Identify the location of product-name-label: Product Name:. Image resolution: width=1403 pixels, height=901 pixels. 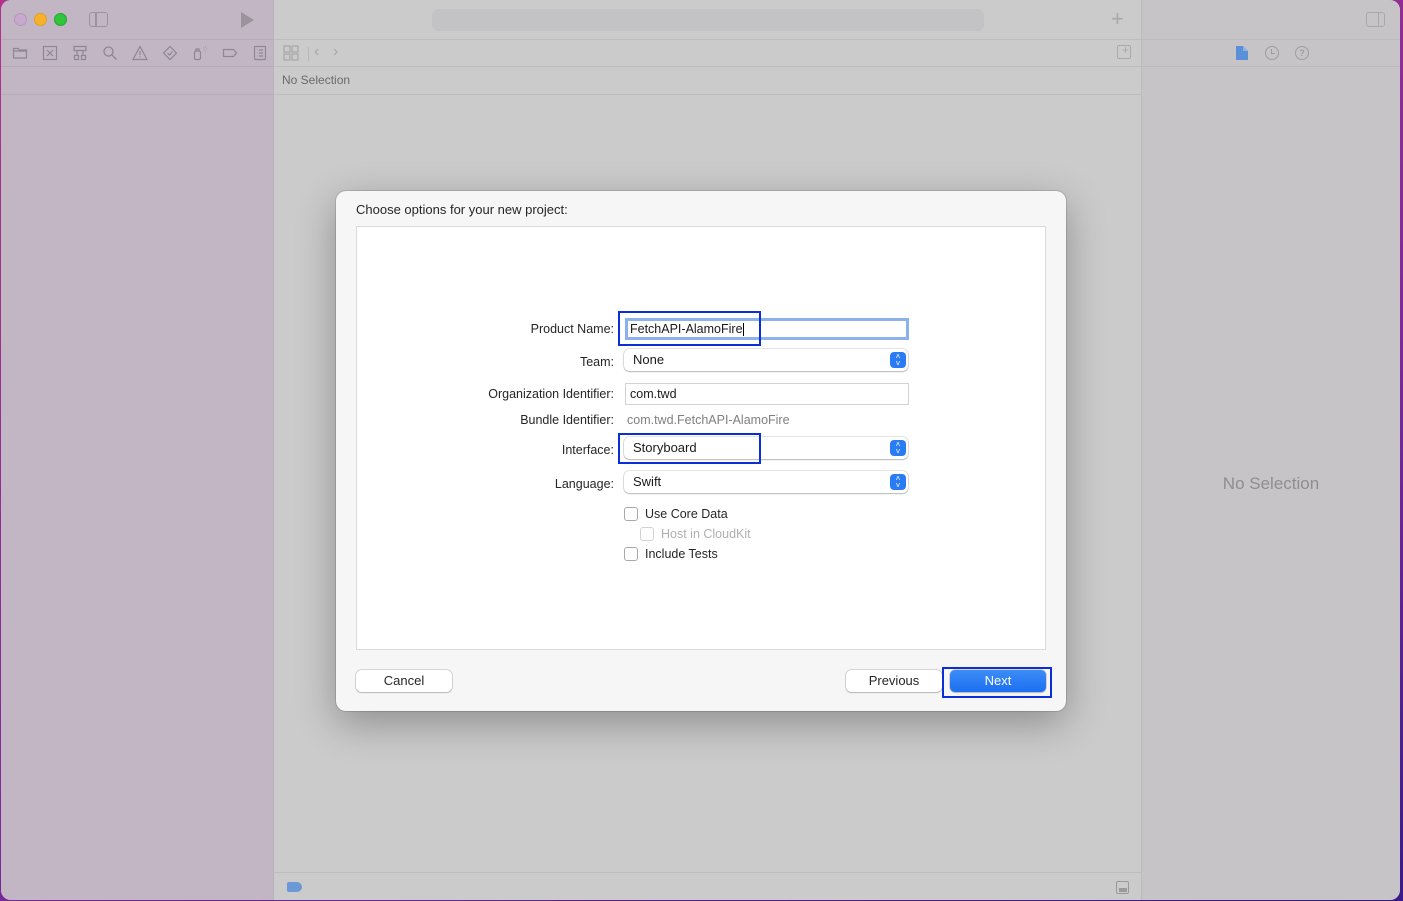
(572, 329).